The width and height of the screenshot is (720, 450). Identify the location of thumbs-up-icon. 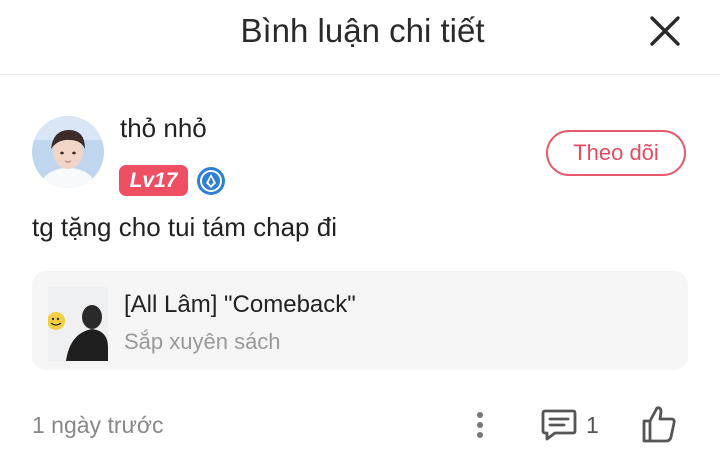
(659, 424).